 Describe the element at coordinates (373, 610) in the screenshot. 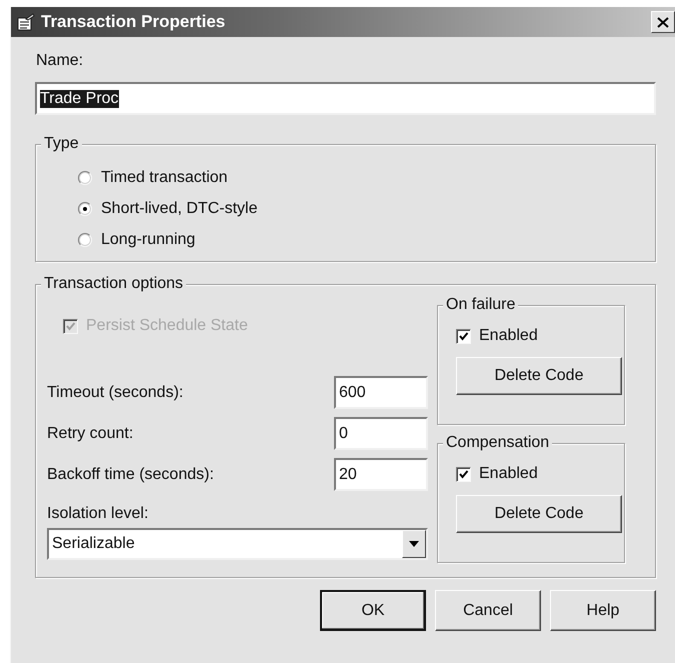

I see `dialog-button: OK` at that location.